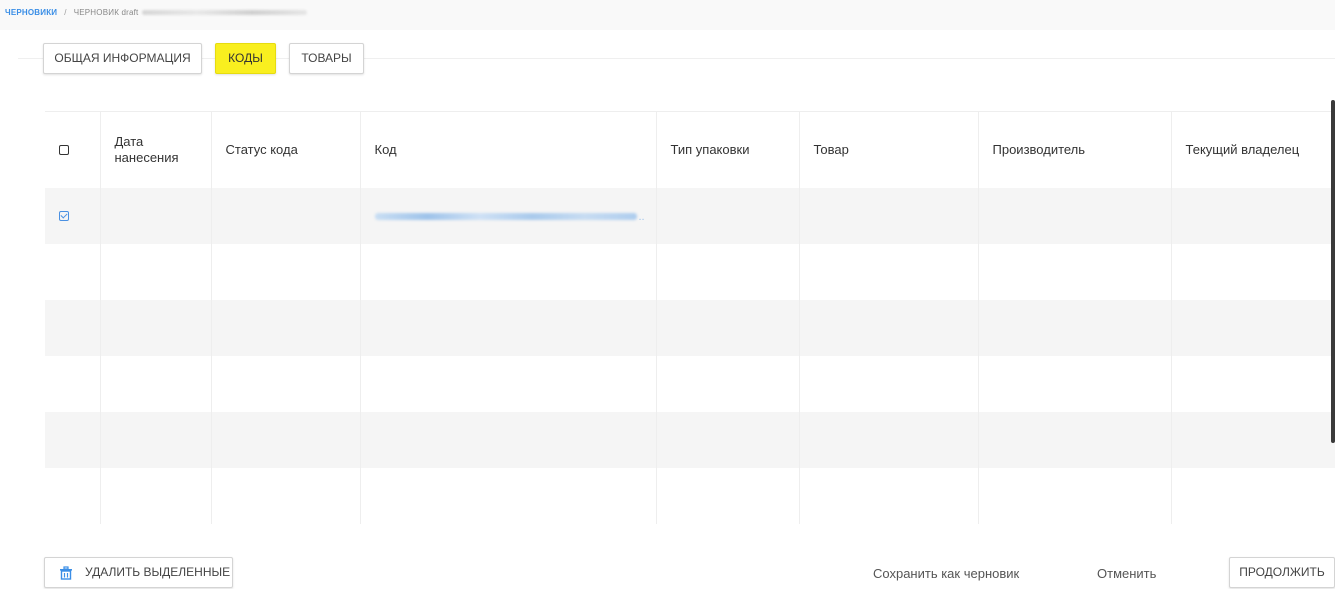  I want to click on column-header-pack-type: Тип упаковки, so click(727, 149).